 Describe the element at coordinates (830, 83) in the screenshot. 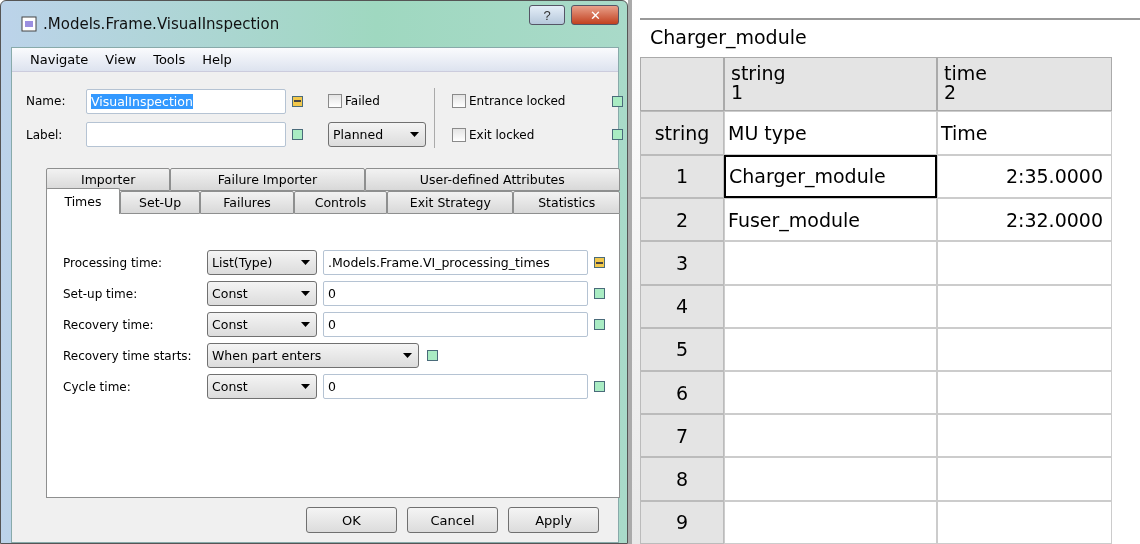

I see `column-header: string 1` at that location.